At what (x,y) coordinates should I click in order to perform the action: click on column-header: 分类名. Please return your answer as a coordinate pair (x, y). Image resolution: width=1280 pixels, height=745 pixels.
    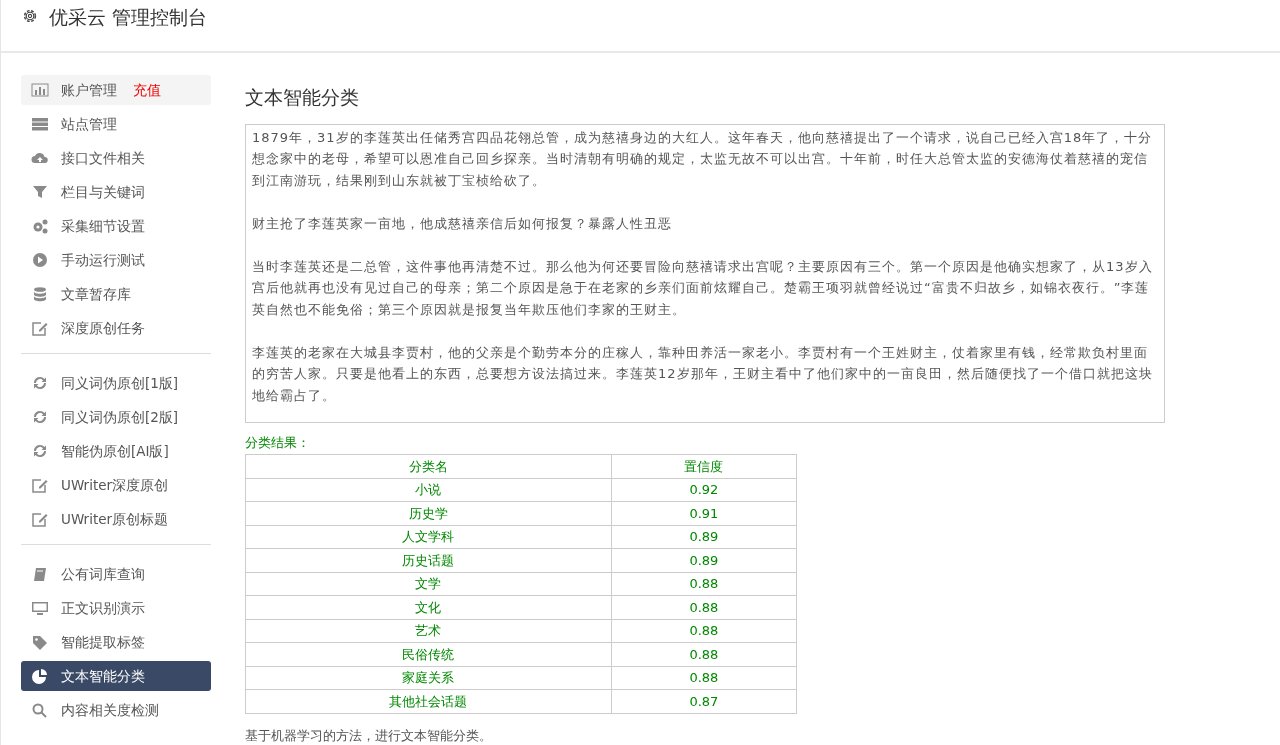
    Looking at the image, I should click on (428, 466).